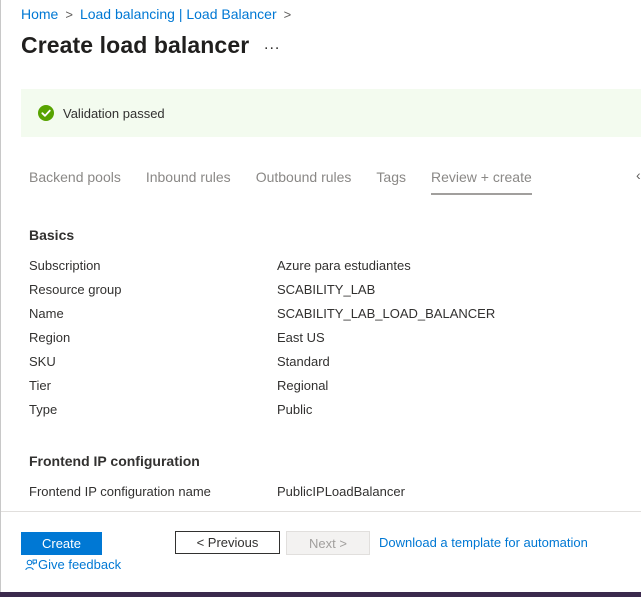 The height and width of the screenshot is (597, 641). I want to click on summary-value: East US, so click(301, 337).